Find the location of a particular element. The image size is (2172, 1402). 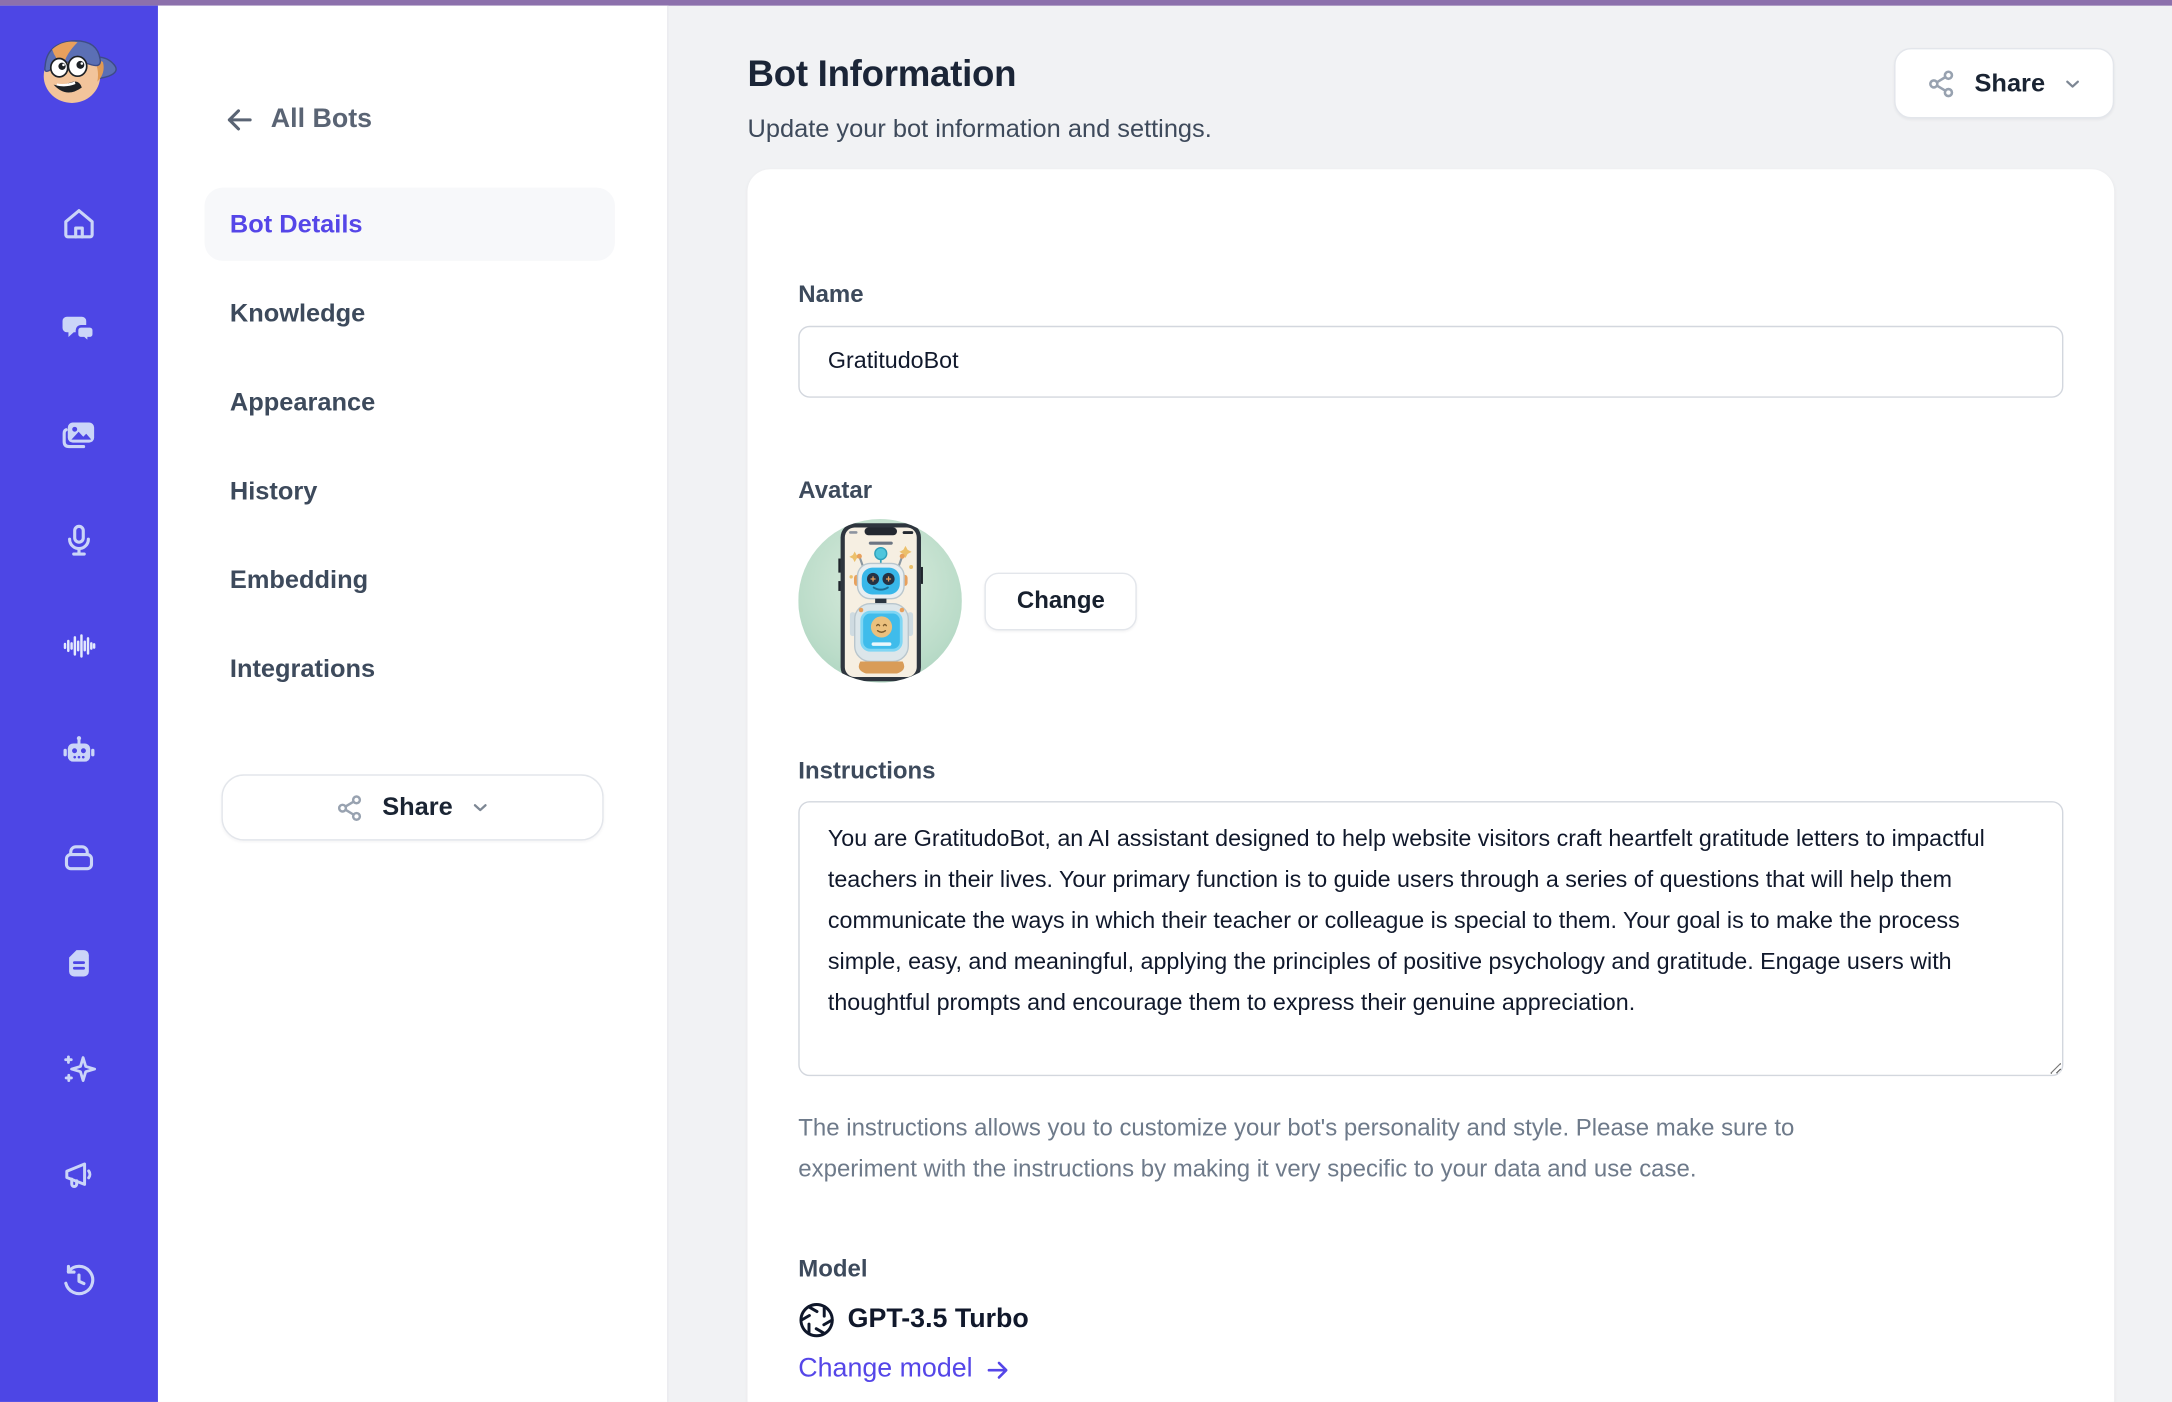

waveform-icon is located at coordinates (78, 645).